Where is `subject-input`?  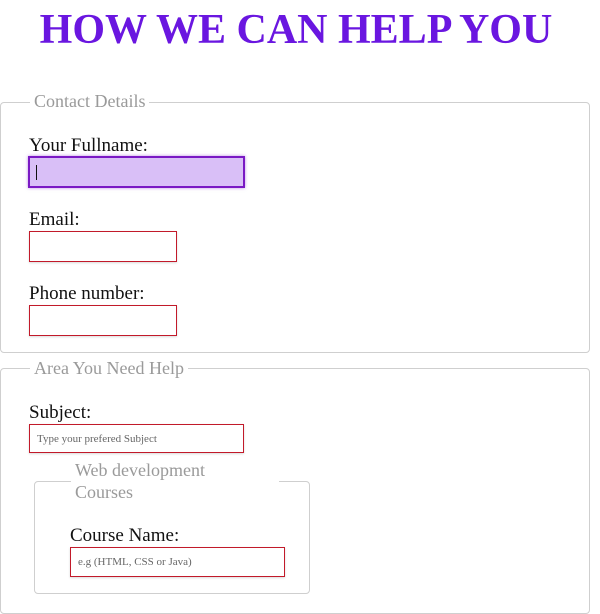 subject-input is located at coordinates (136, 438).